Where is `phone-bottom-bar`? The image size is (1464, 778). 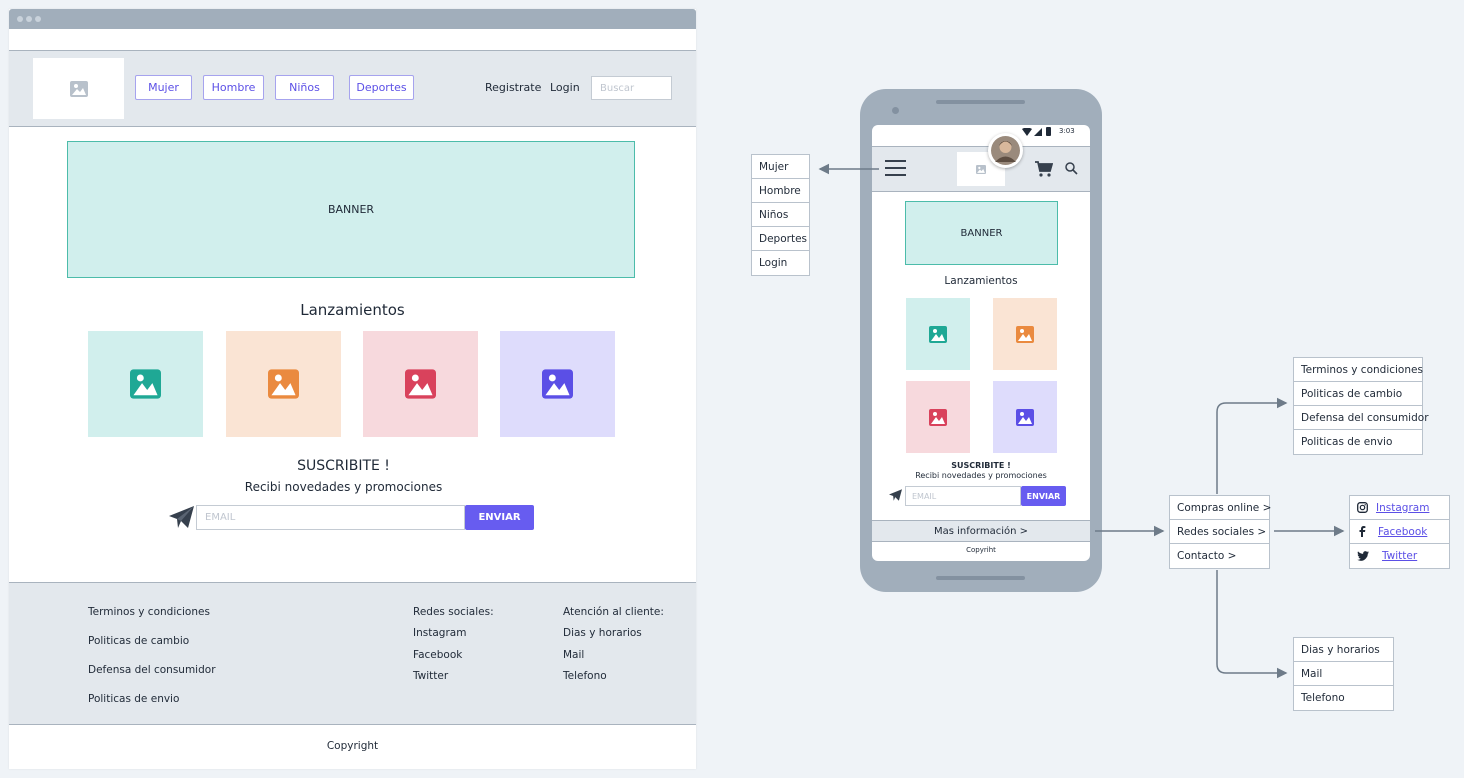 phone-bottom-bar is located at coordinates (980, 578).